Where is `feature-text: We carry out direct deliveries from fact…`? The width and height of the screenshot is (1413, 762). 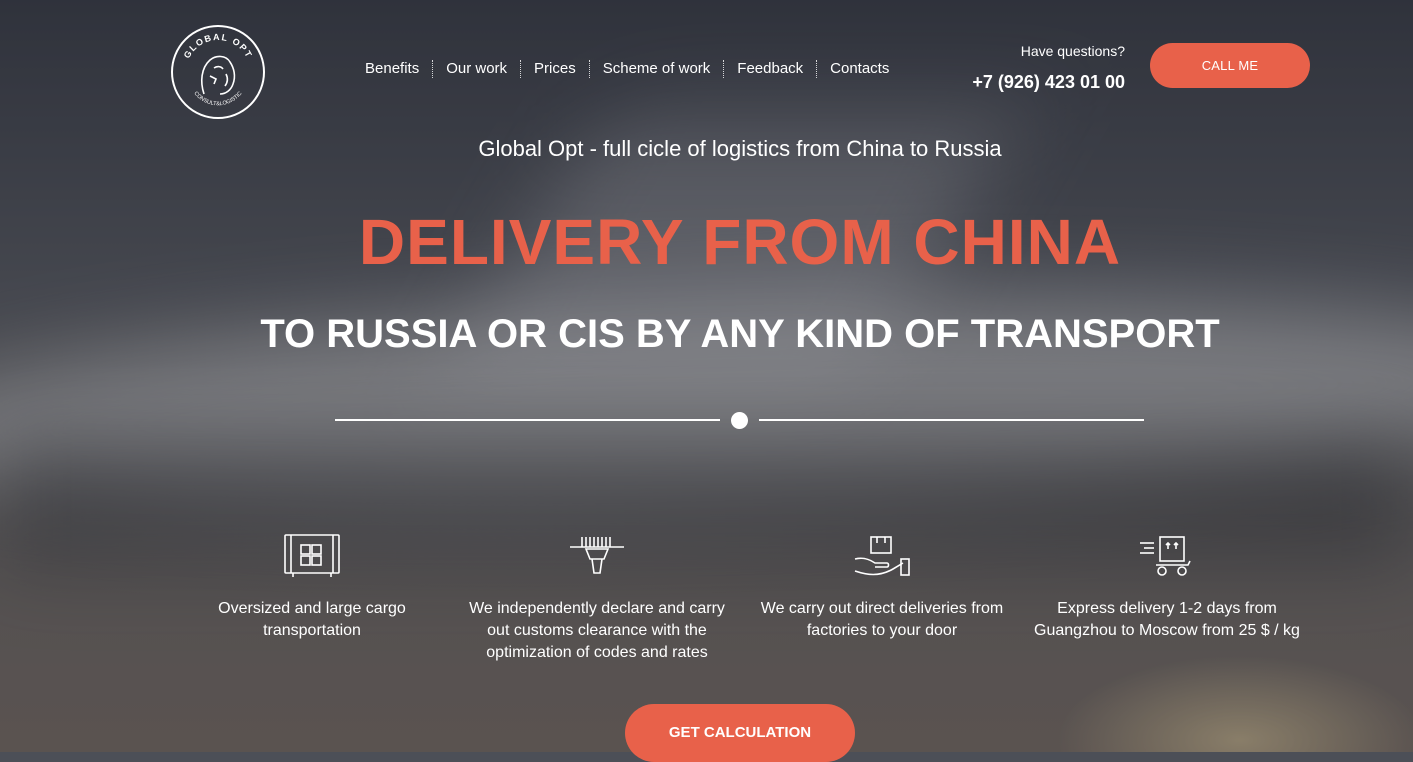 feature-text: We carry out direct deliveries from fact… is located at coordinates (882, 619).